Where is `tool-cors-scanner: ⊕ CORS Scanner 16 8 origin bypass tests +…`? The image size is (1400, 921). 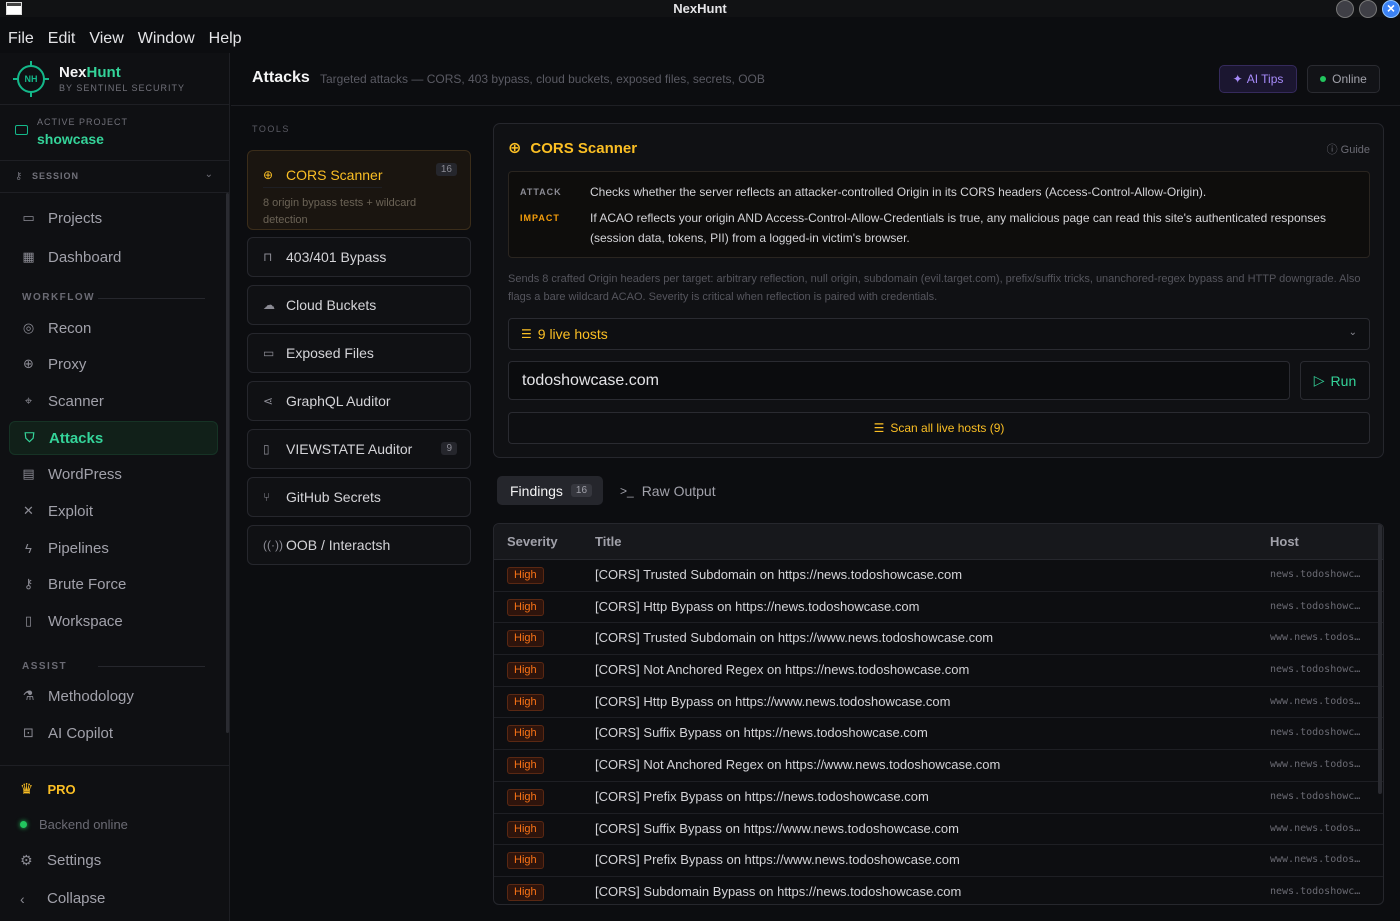
tool-cors-scanner: ⊕ CORS Scanner 16 8 origin bypass tests +… is located at coordinates (359, 190).